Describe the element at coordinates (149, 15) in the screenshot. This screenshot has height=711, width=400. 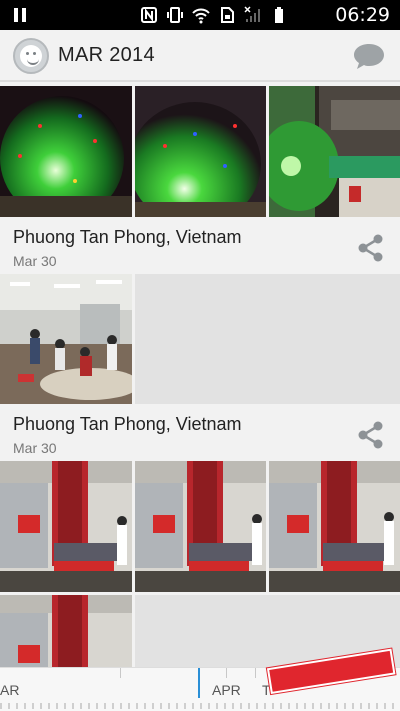
I see `nfc-icon` at that location.